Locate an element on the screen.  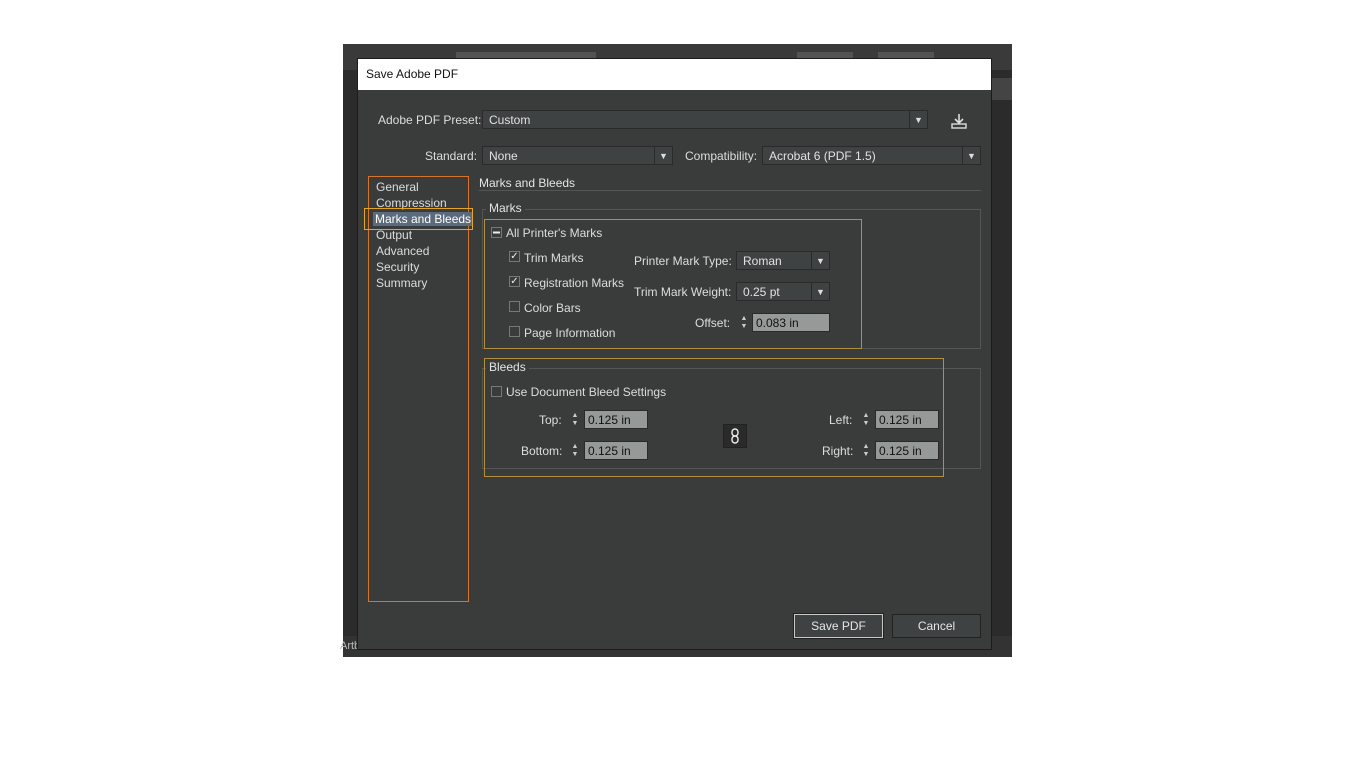
compatibility-value: Acrobat 6 (PDF 1.5) is located at coordinates (822, 156).